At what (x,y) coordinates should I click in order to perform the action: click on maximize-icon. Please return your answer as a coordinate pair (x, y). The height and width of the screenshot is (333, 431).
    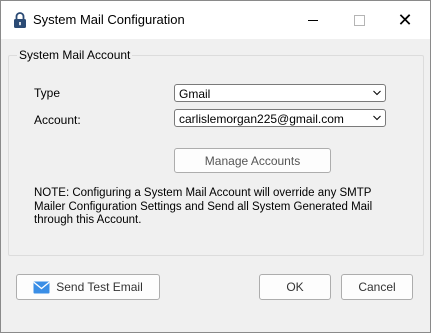
    Looking at the image, I should click on (359, 20).